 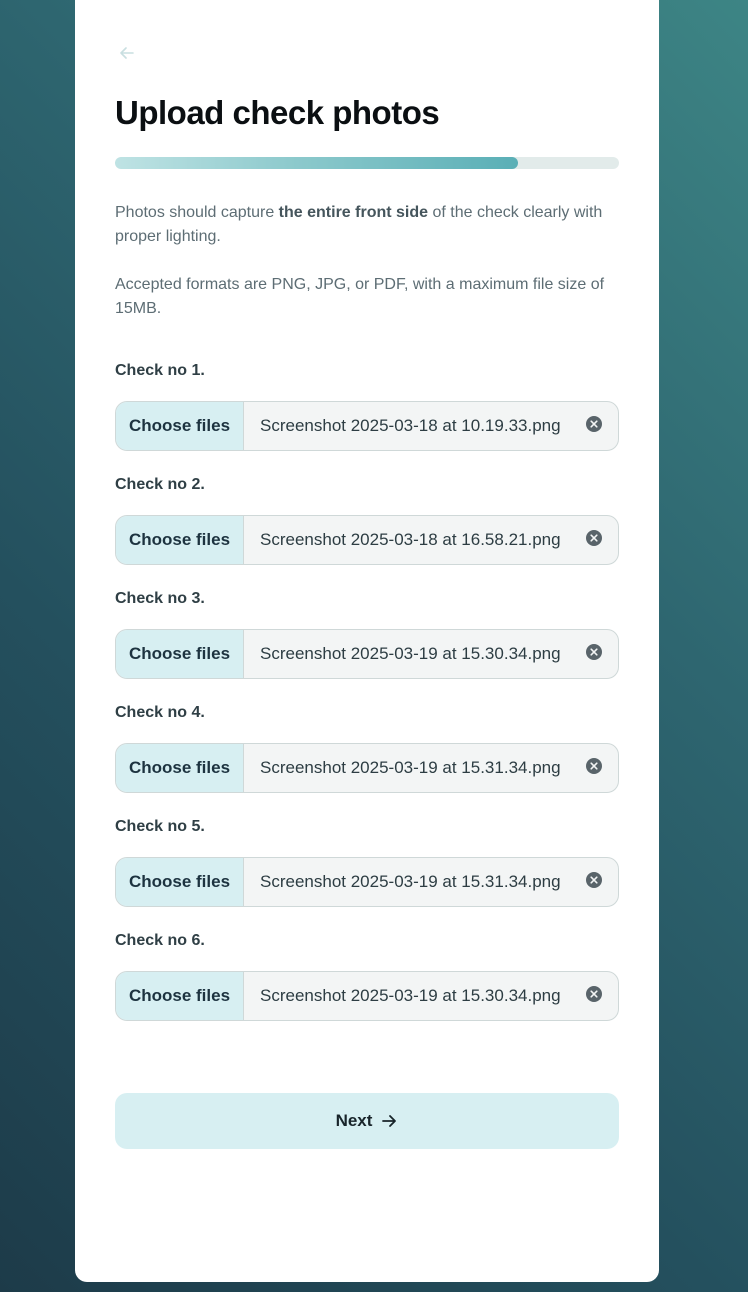 What do you see at coordinates (389, 1121) in the screenshot?
I see `arrow-right-icon` at bounding box center [389, 1121].